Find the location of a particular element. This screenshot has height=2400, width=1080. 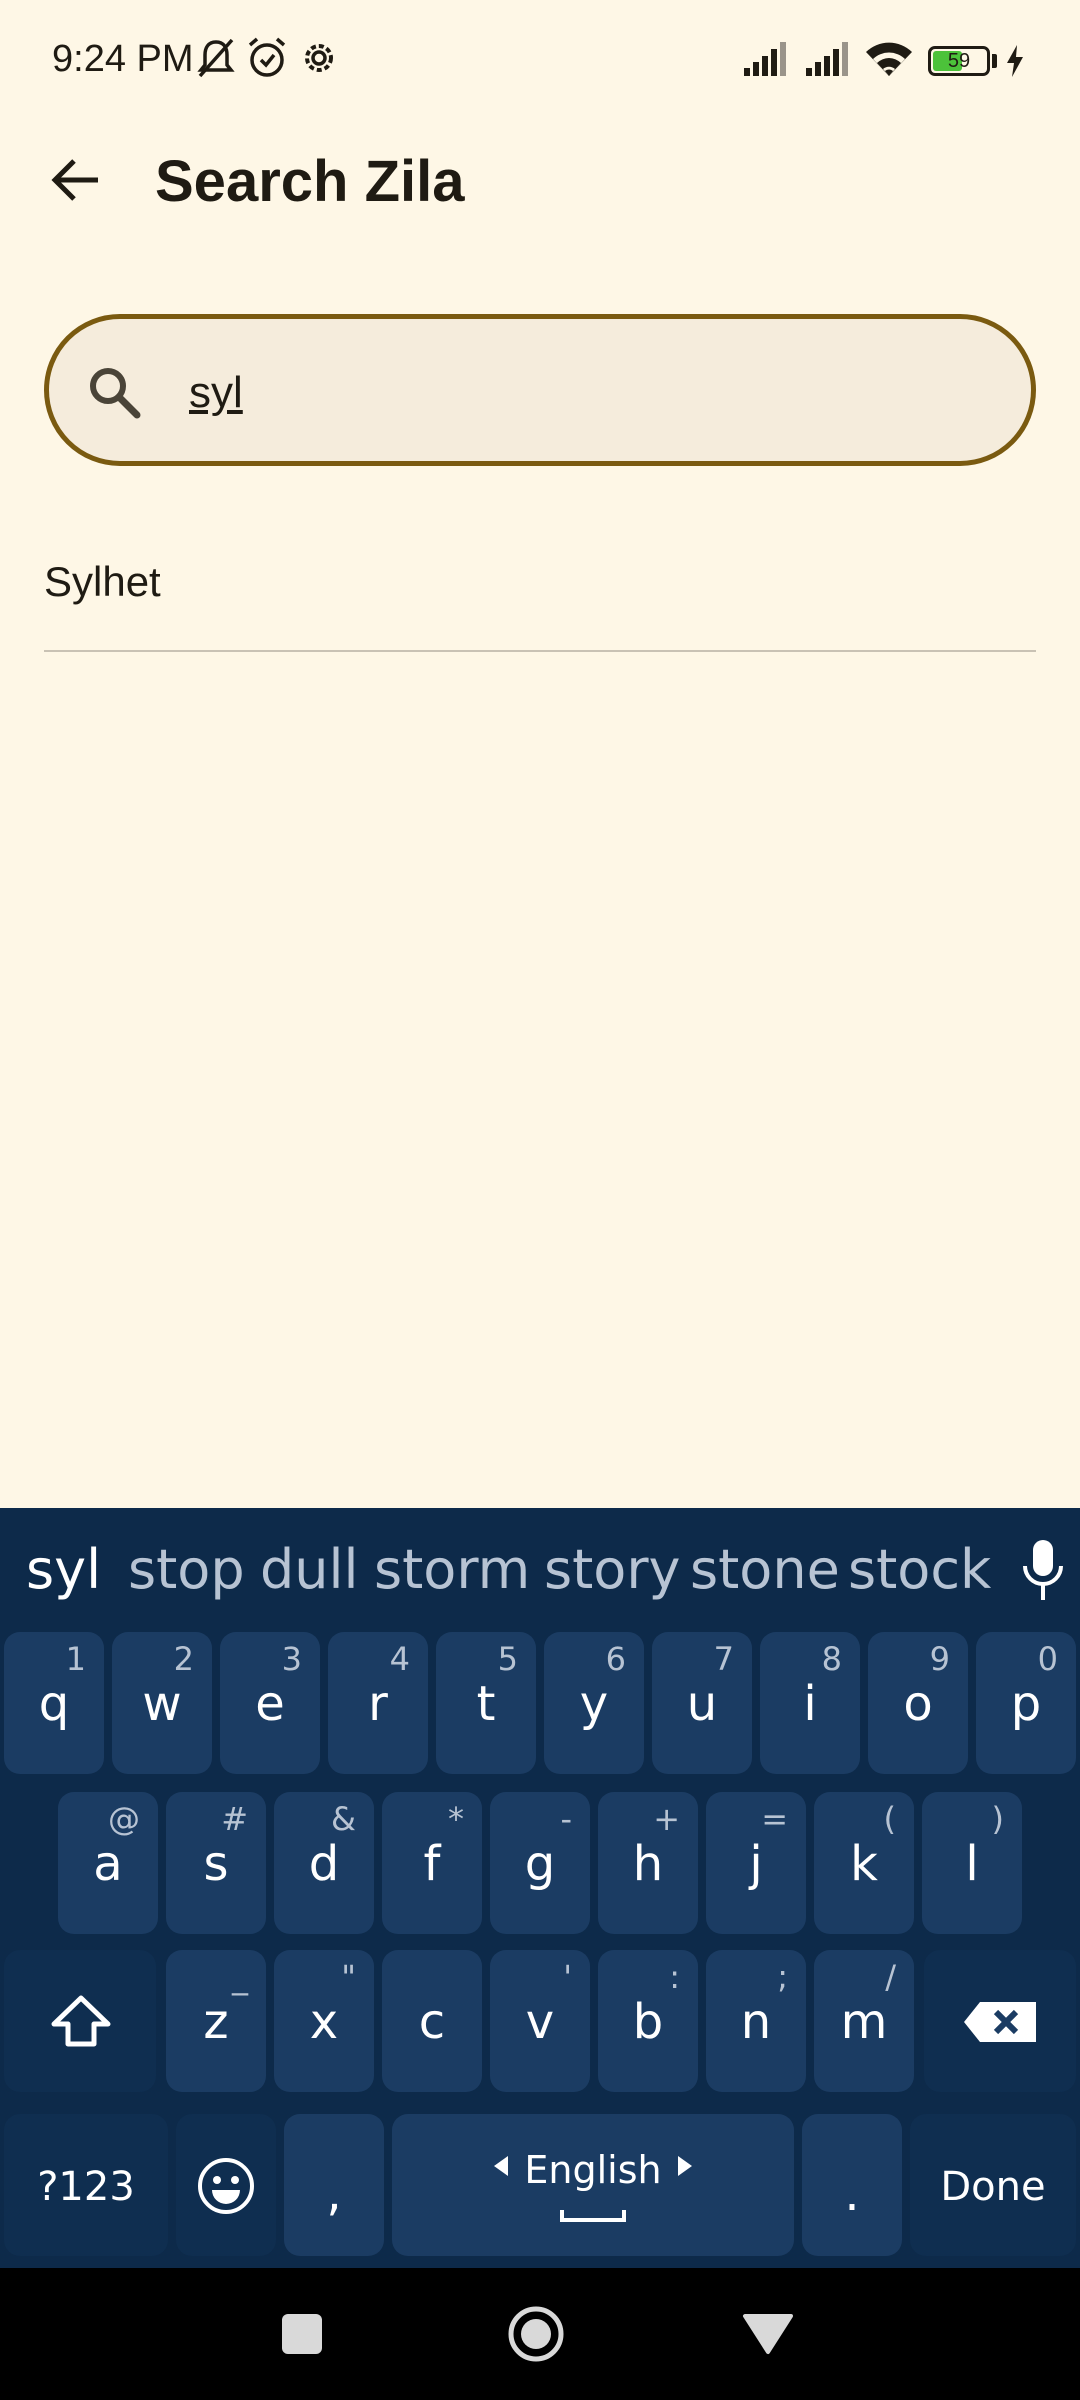

alarm-icon is located at coordinates (267, 57).